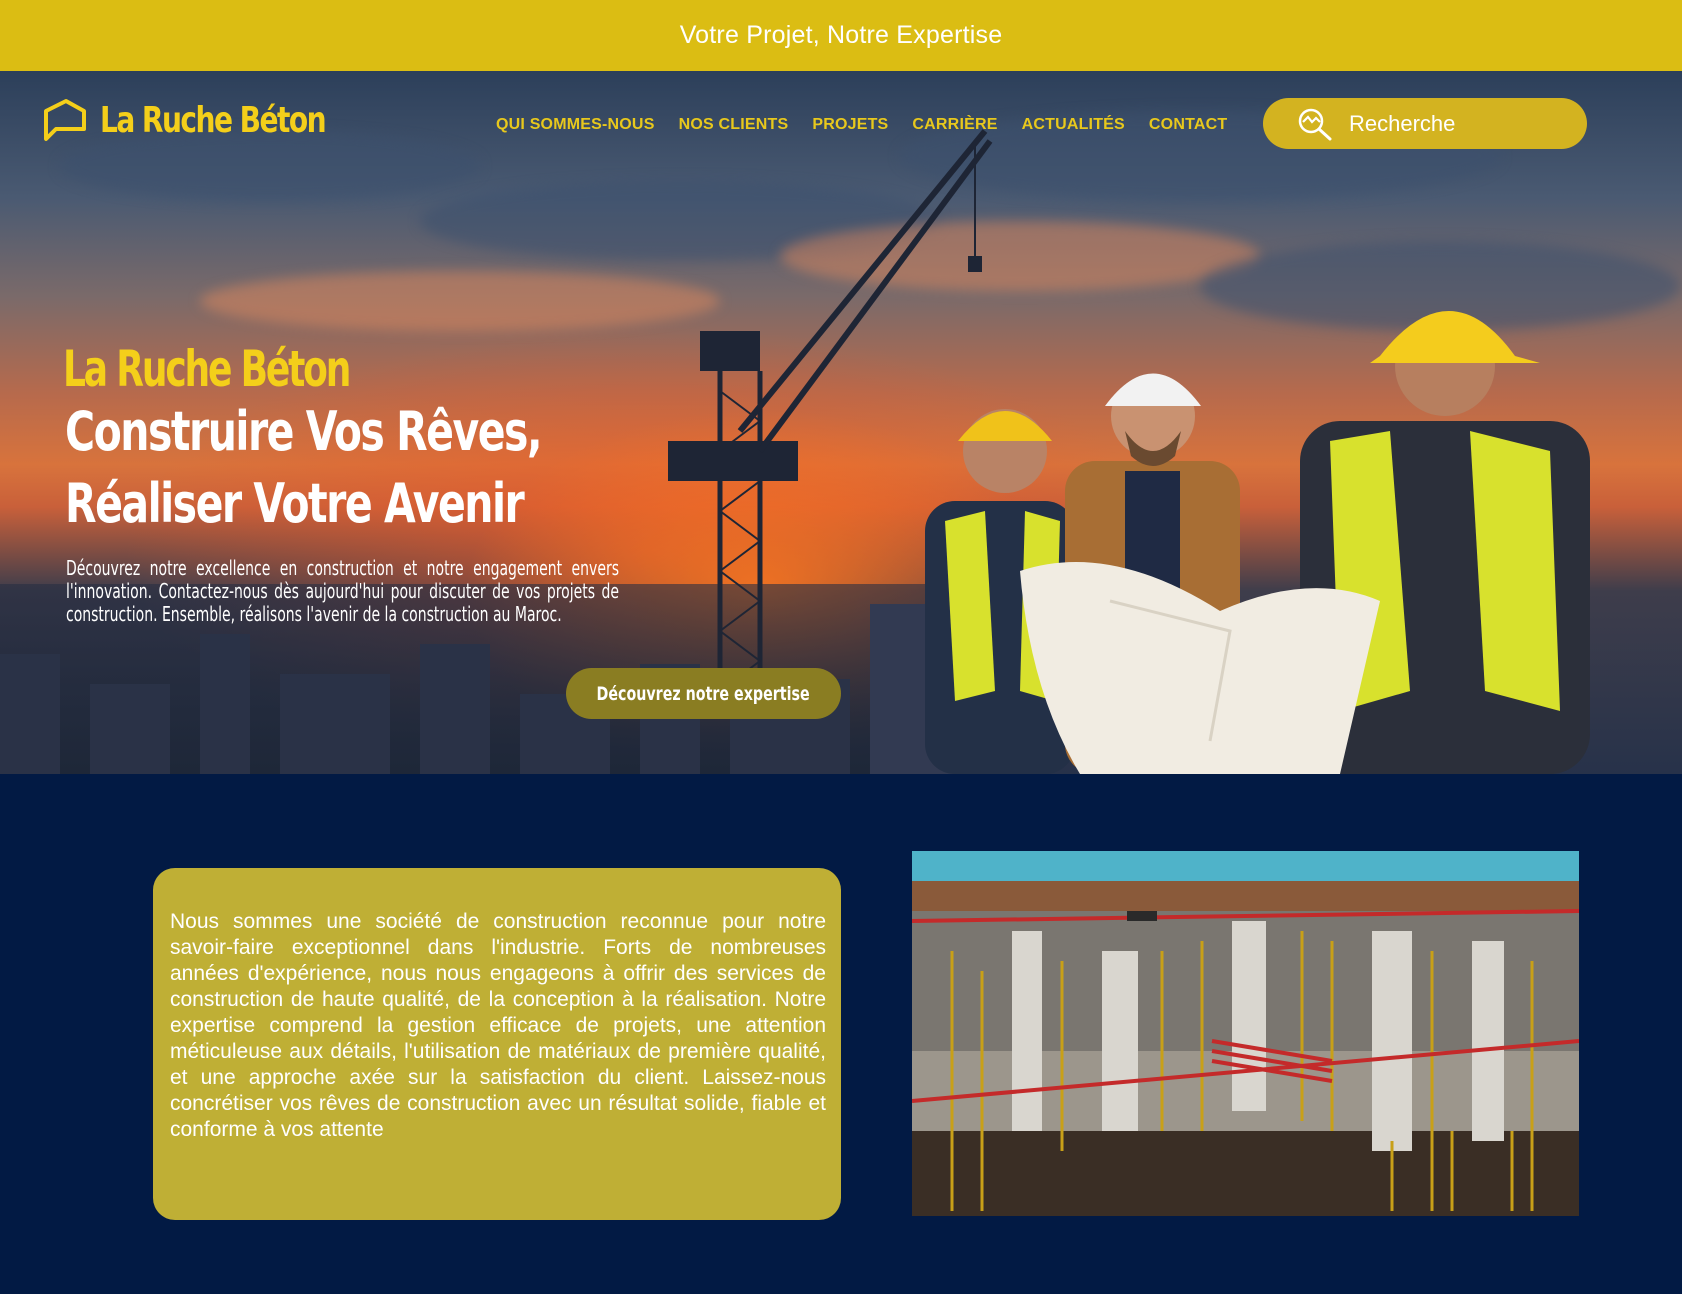  What do you see at coordinates (65, 120) in the screenshot?
I see `house-logo-icon` at bounding box center [65, 120].